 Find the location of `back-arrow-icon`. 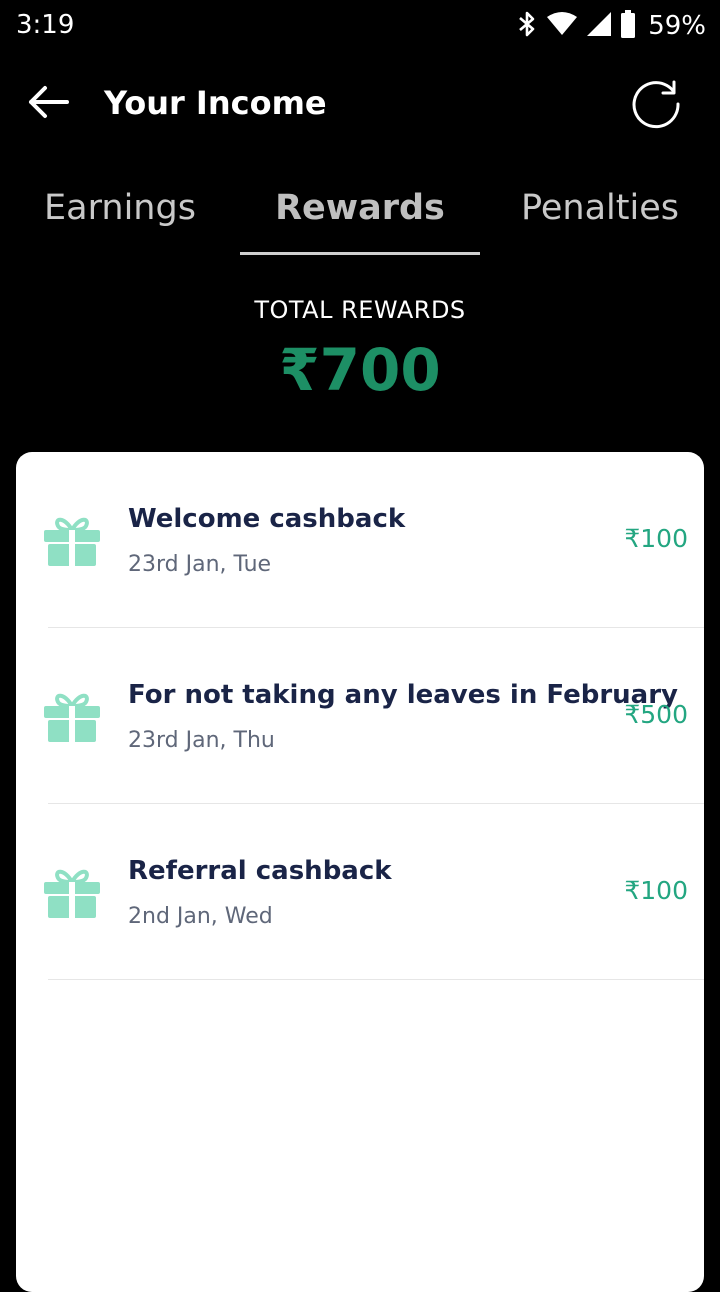

back-arrow-icon is located at coordinates (48, 104).